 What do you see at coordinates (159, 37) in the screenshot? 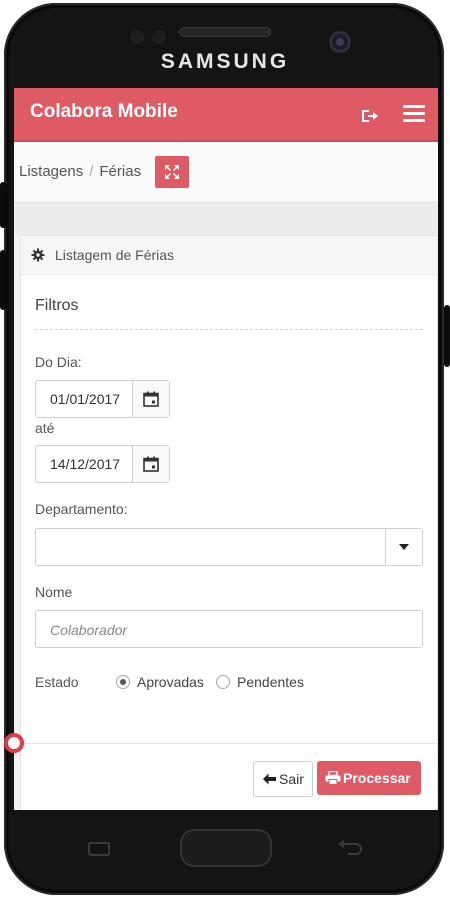
I see `light-sensor` at bounding box center [159, 37].